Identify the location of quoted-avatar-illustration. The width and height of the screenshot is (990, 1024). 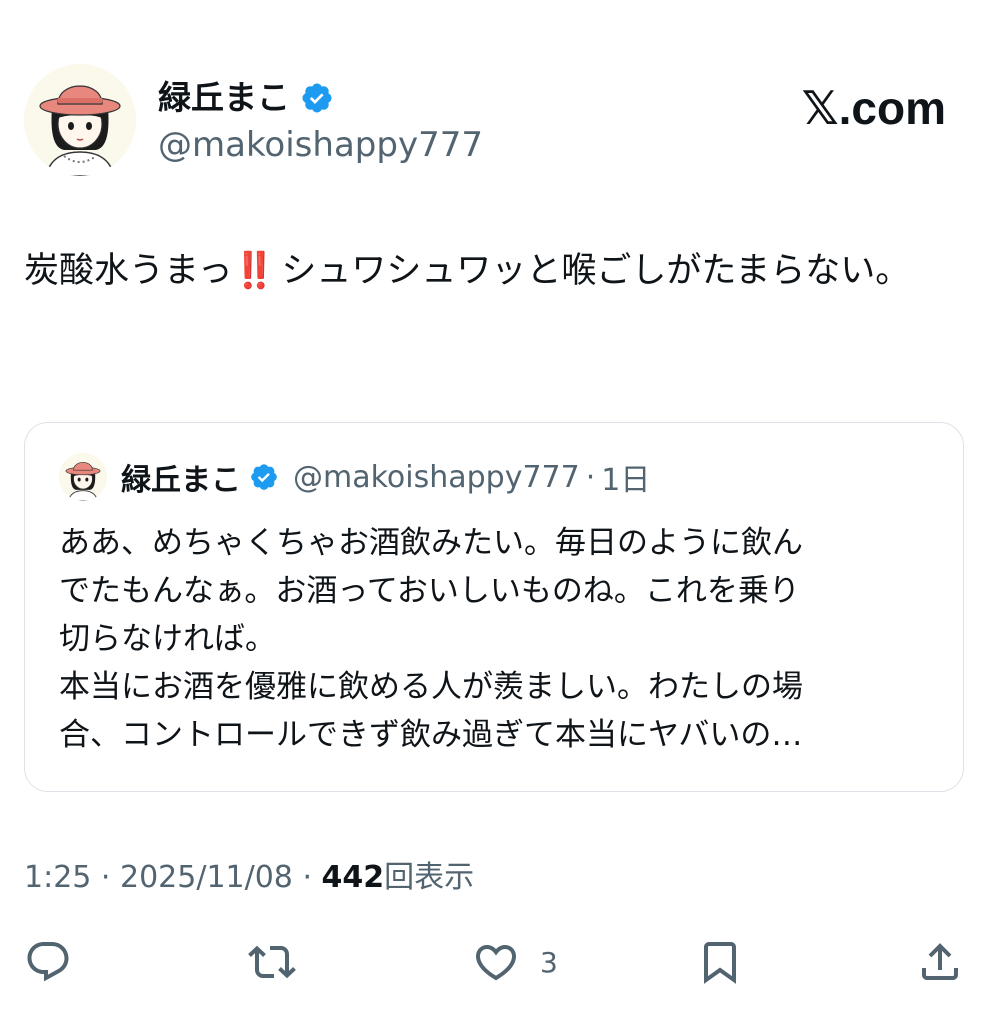
(83, 477).